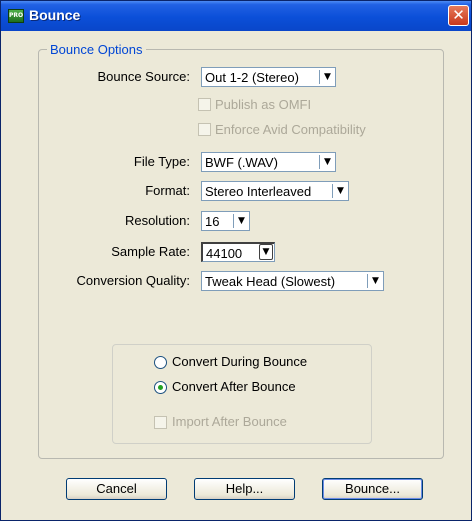  What do you see at coordinates (212, 221) in the screenshot?
I see `resolution-value: 16` at bounding box center [212, 221].